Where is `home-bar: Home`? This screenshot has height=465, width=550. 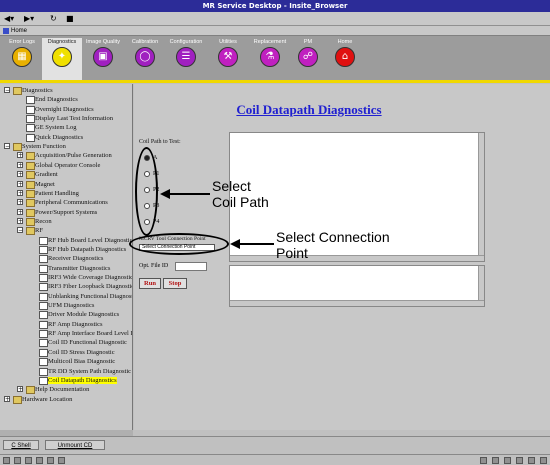
home-bar: Home is located at coordinates (275, 31).